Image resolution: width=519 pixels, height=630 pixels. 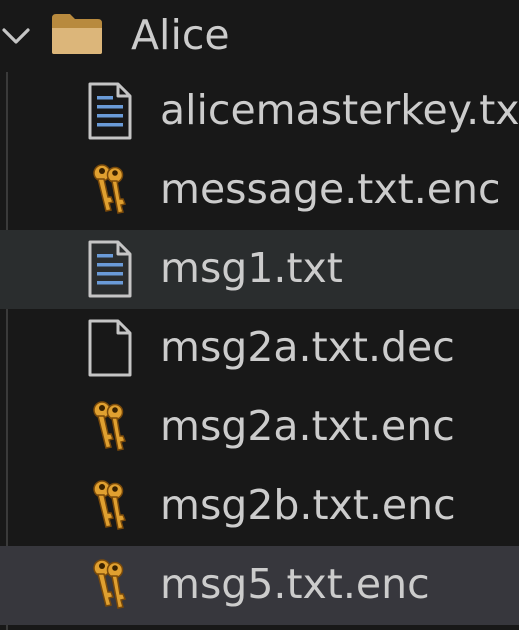 I want to click on file-item-alicemasterkey: alicemasterkey.txt, so click(x=259, y=111).